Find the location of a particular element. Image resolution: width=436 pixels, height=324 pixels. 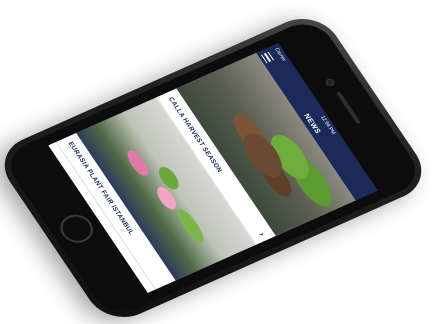

front-camera-icon is located at coordinates (330, 82).